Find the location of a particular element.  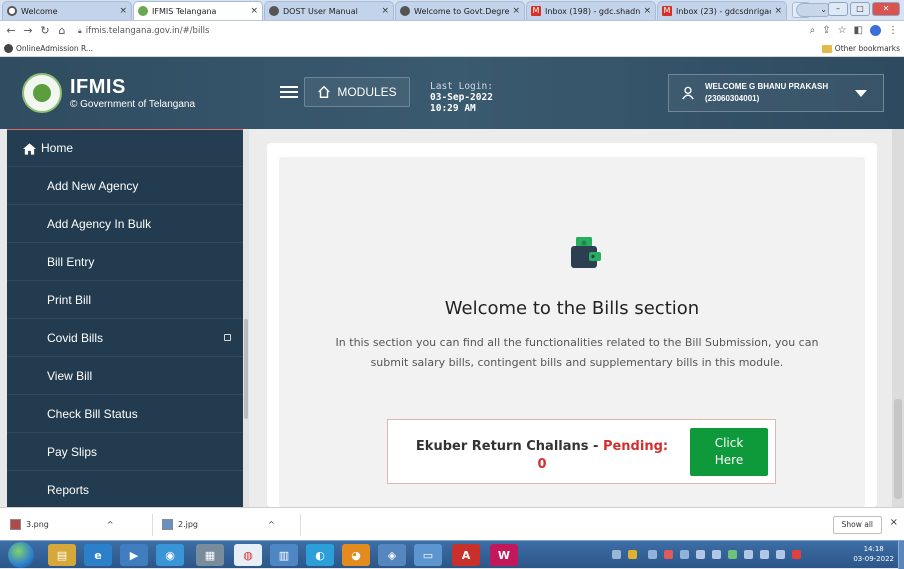

forward-arrow-icon: → is located at coordinates (28, 30).